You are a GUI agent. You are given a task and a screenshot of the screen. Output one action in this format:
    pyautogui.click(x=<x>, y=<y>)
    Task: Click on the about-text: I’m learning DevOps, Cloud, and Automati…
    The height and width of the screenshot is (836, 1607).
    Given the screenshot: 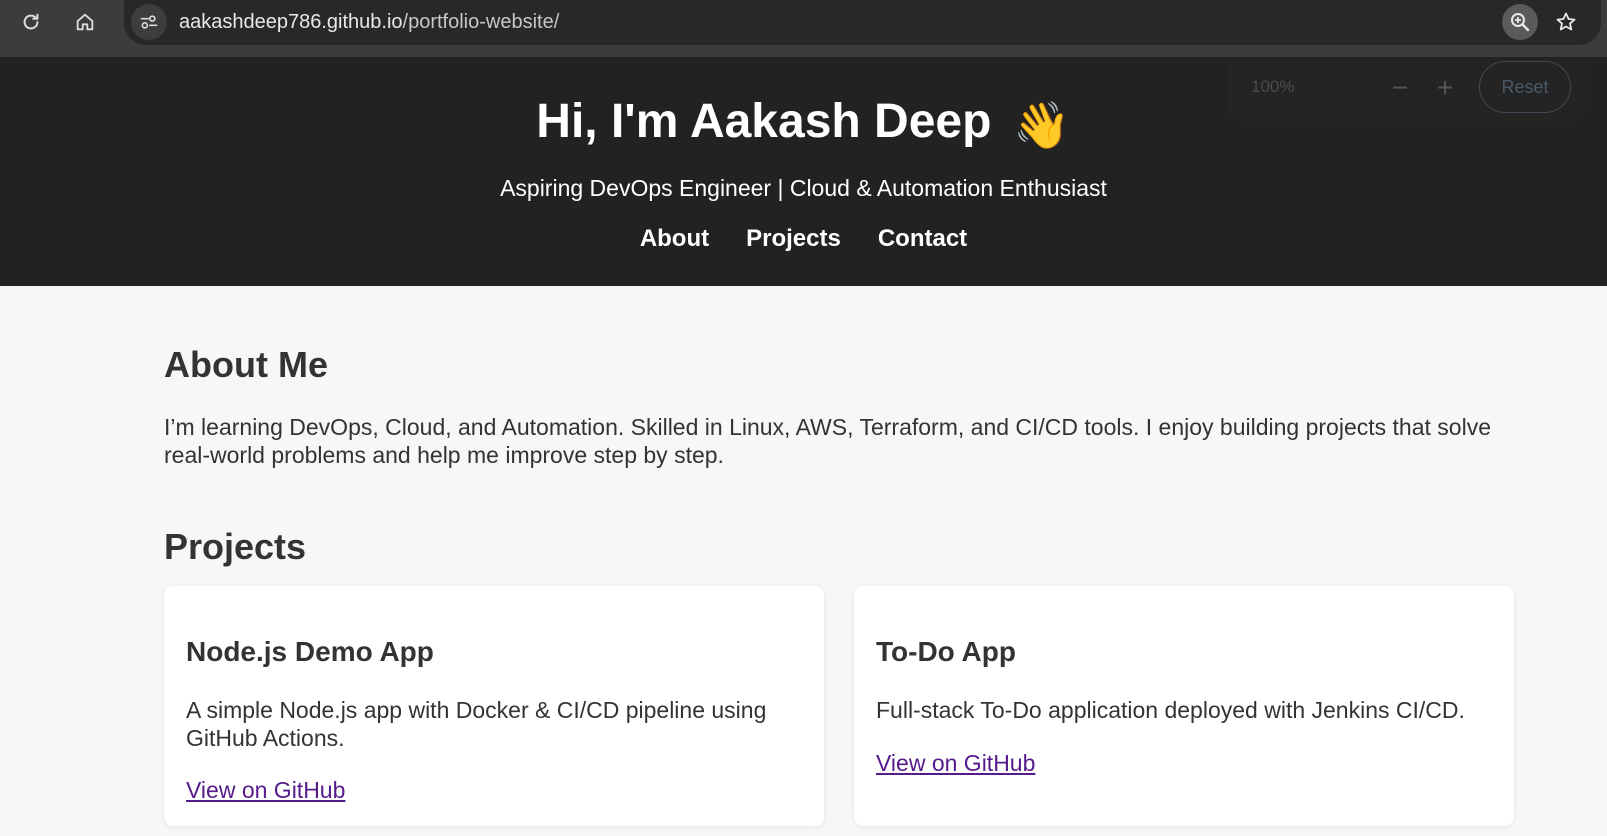 What is the action you would take?
    pyautogui.click(x=827, y=441)
    